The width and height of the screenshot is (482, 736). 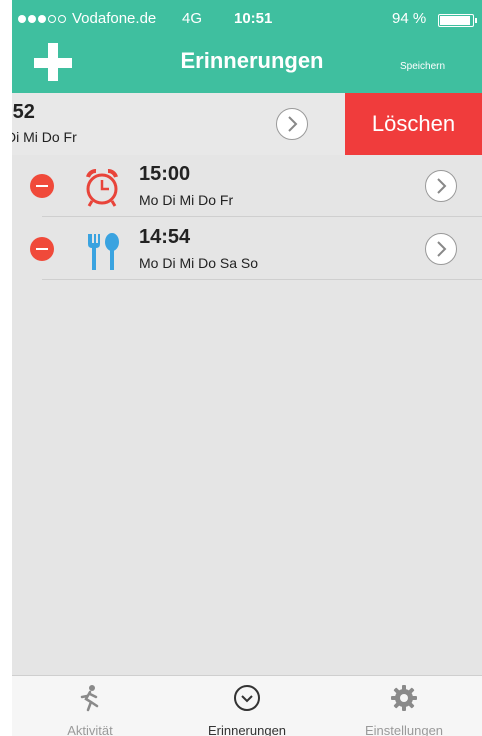 I want to click on tab-aktivitaet: Aktivität, so click(x=90, y=706).